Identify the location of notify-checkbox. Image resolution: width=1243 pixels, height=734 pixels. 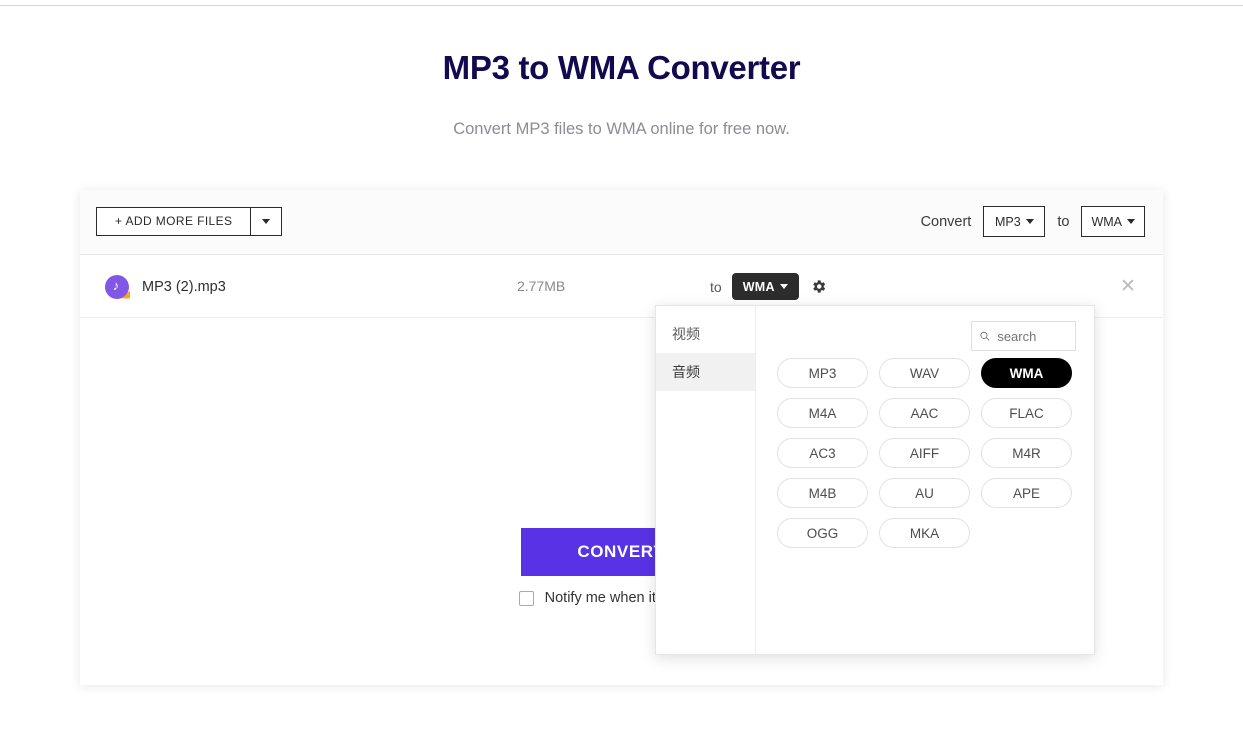
(526, 598).